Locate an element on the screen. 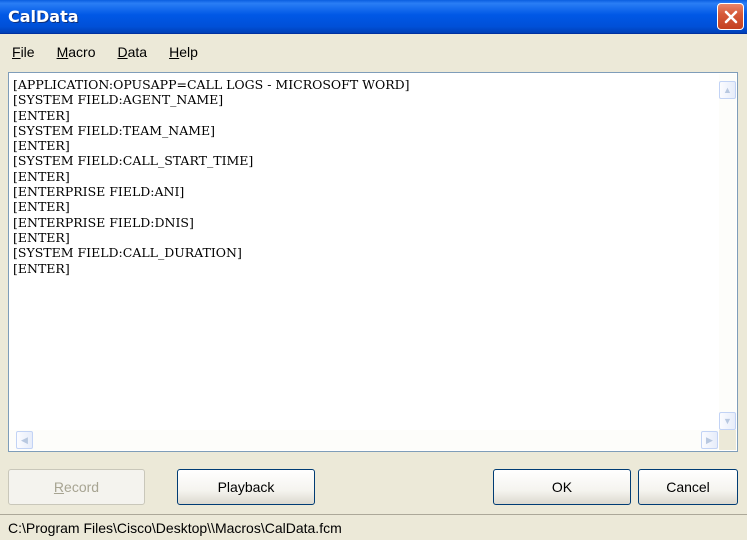 This screenshot has width=747, height=540. menu-file: File is located at coordinates (23, 52).